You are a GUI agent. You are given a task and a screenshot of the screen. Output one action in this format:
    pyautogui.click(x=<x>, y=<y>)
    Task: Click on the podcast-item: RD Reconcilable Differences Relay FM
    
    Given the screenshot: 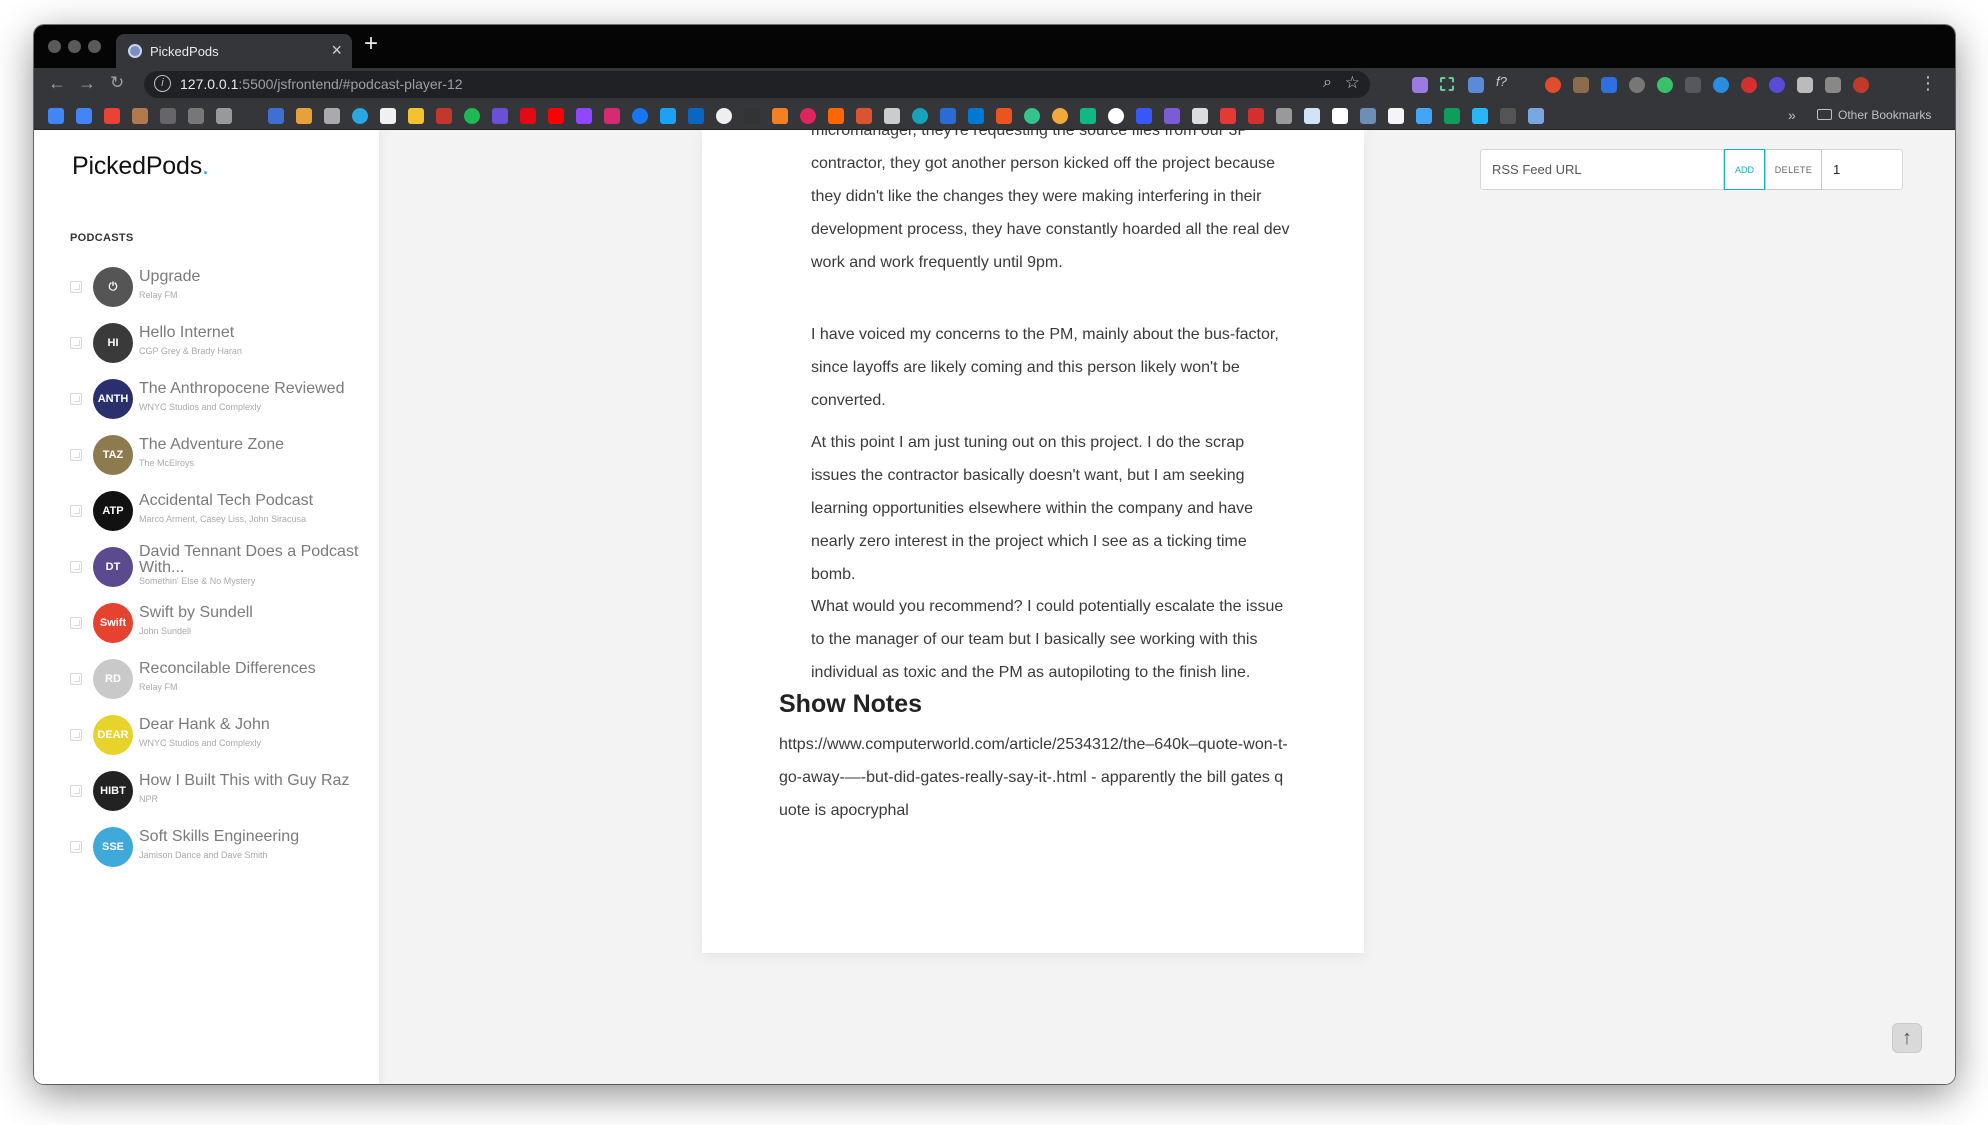 What is the action you would take?
    pyautogui.click(x=206, y=683)
    